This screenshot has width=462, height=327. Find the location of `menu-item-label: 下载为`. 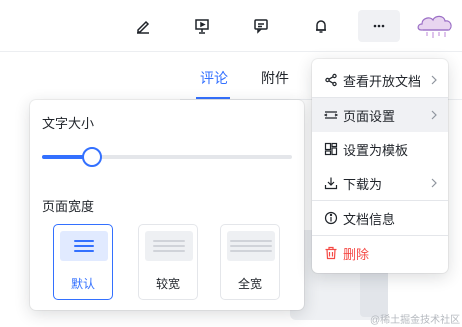

menu-item-label: 下载为 is located at coordinates (363, 184).